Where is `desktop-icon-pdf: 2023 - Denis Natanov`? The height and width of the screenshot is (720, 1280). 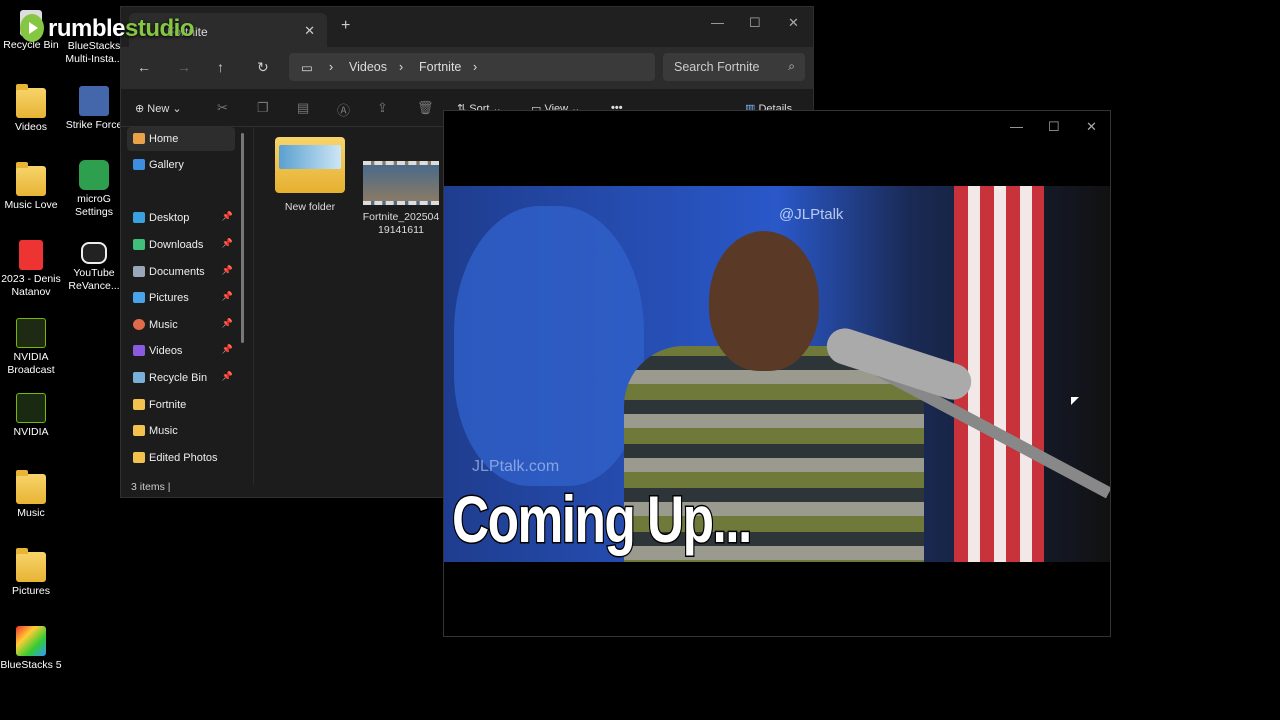
desktop-icon-pdf: 2023 - Denis Natanov is located at coordinates (33, 269).